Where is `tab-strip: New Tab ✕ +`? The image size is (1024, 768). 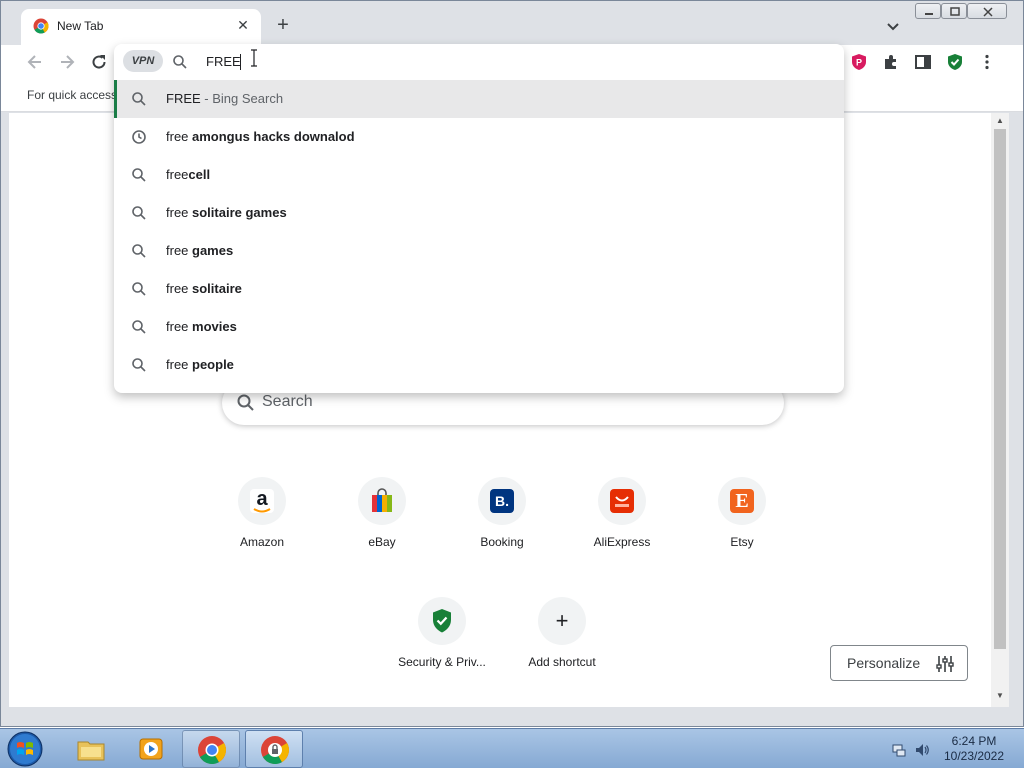 tab-strip: New Tab ✕ + is located at coordinates (512, 23).